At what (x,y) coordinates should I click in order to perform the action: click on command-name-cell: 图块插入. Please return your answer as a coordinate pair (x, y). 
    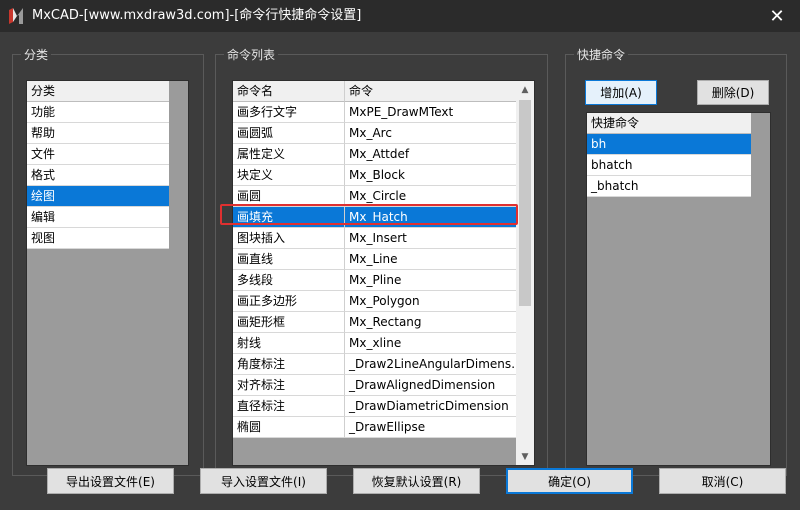
    Looking at the image, I should click on (289, 238).